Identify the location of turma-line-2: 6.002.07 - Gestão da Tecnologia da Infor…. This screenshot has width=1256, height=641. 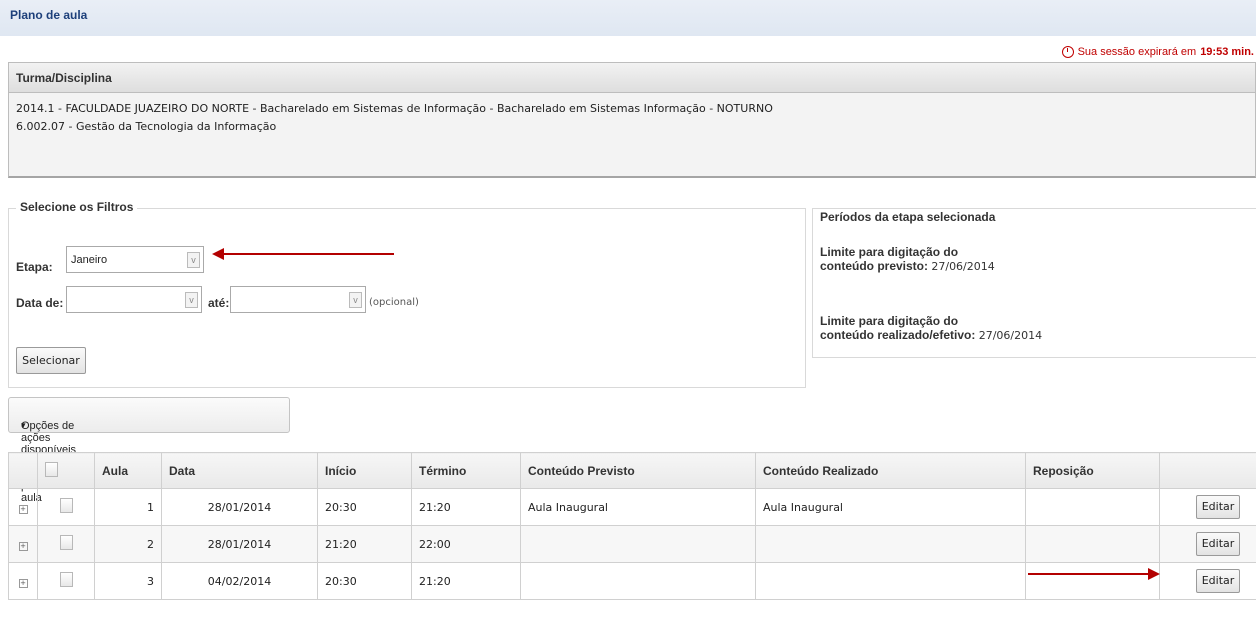
(146, 126).